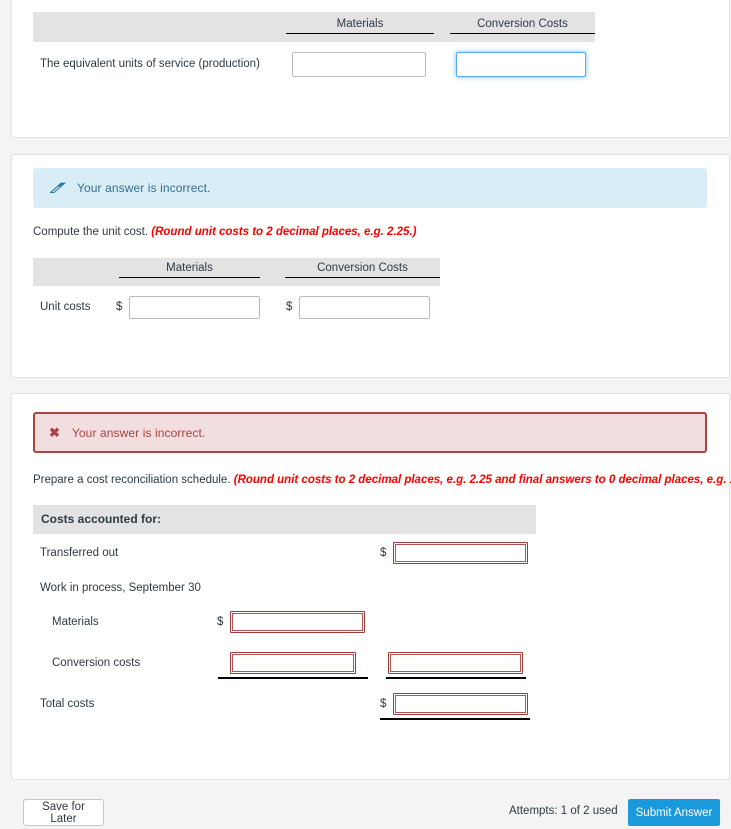 The image size is (731, 829). Describe the element at coordinates (359, 64) in the screenshot. I see `equivalent-units-materials-input` at that location.